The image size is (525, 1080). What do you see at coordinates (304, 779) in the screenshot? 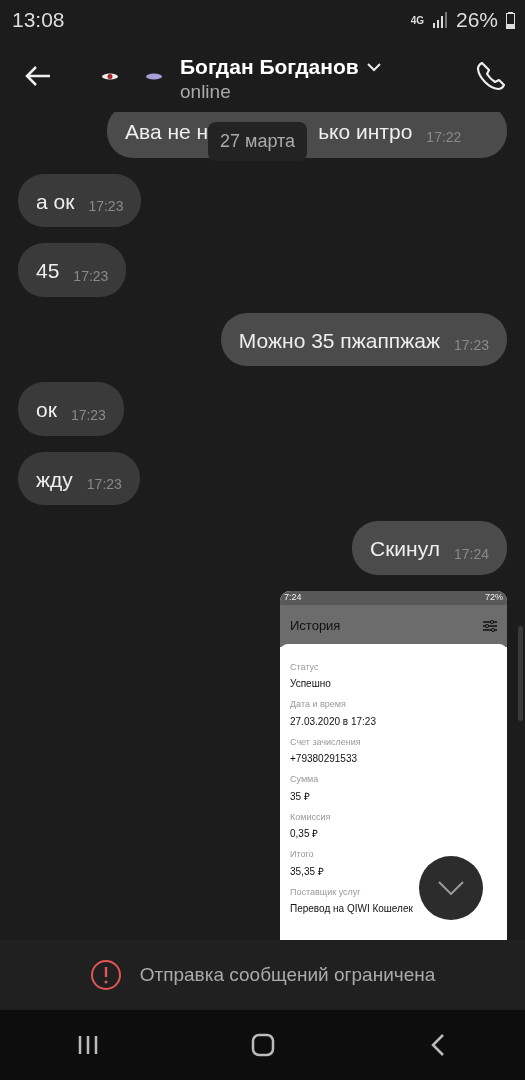
I see `field-label: Сумма` at bounding box center [304, 779].